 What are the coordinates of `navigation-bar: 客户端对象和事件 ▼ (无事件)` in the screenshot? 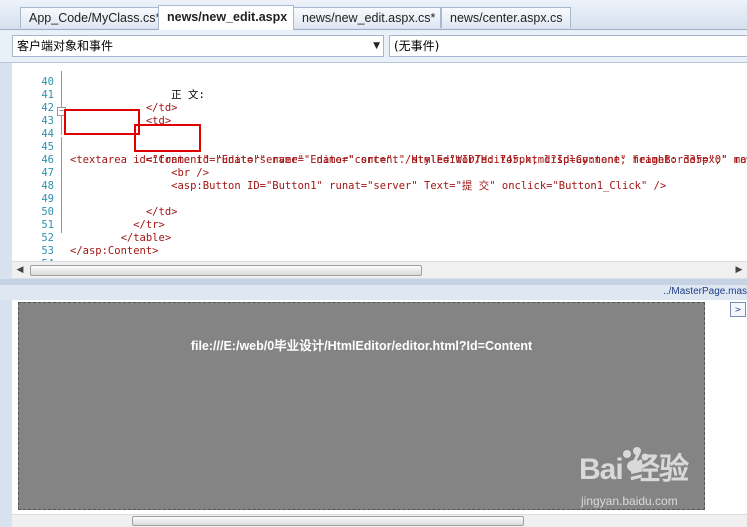 It's located at (373, 46).